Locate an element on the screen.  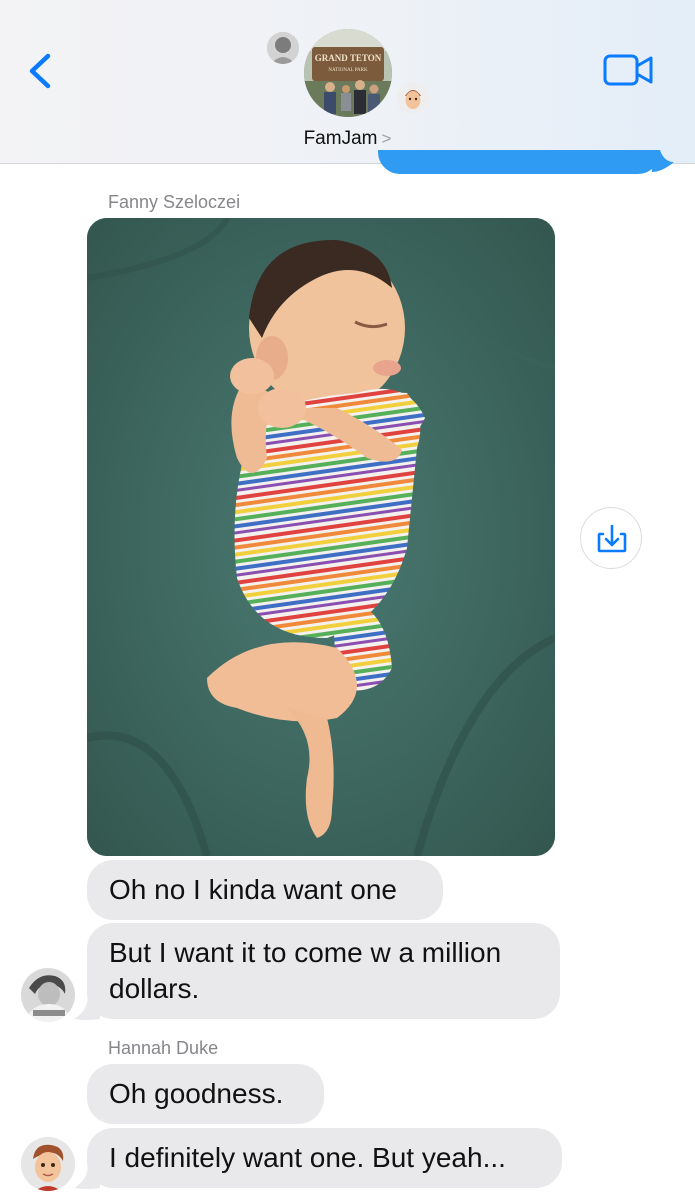
chevron-right-icon: > is located at coordinates (386, 138).